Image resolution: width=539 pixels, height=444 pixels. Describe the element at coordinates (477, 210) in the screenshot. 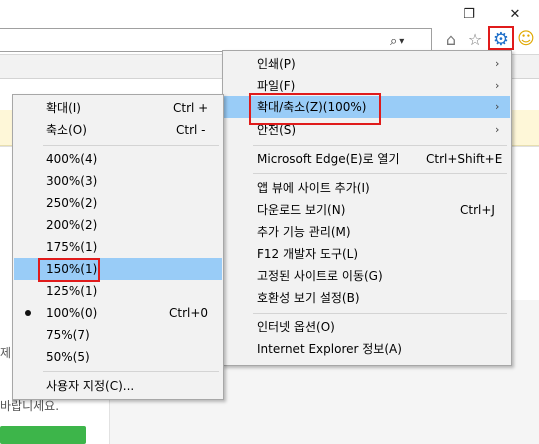

I see `menu-item-shortcut: Ctrl+J` at that location.